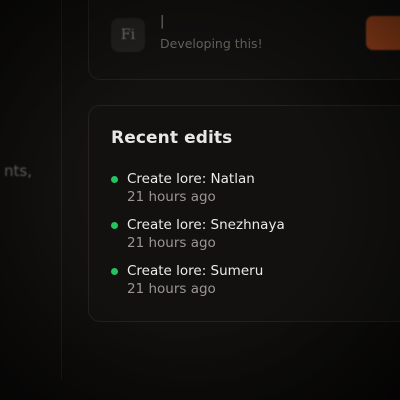  What do you see at coordinates (241, 237) in the screenshot?
I see `list-item: Create lore: Snezhnaya 21 hours ago` at bounding box center [241, 237].